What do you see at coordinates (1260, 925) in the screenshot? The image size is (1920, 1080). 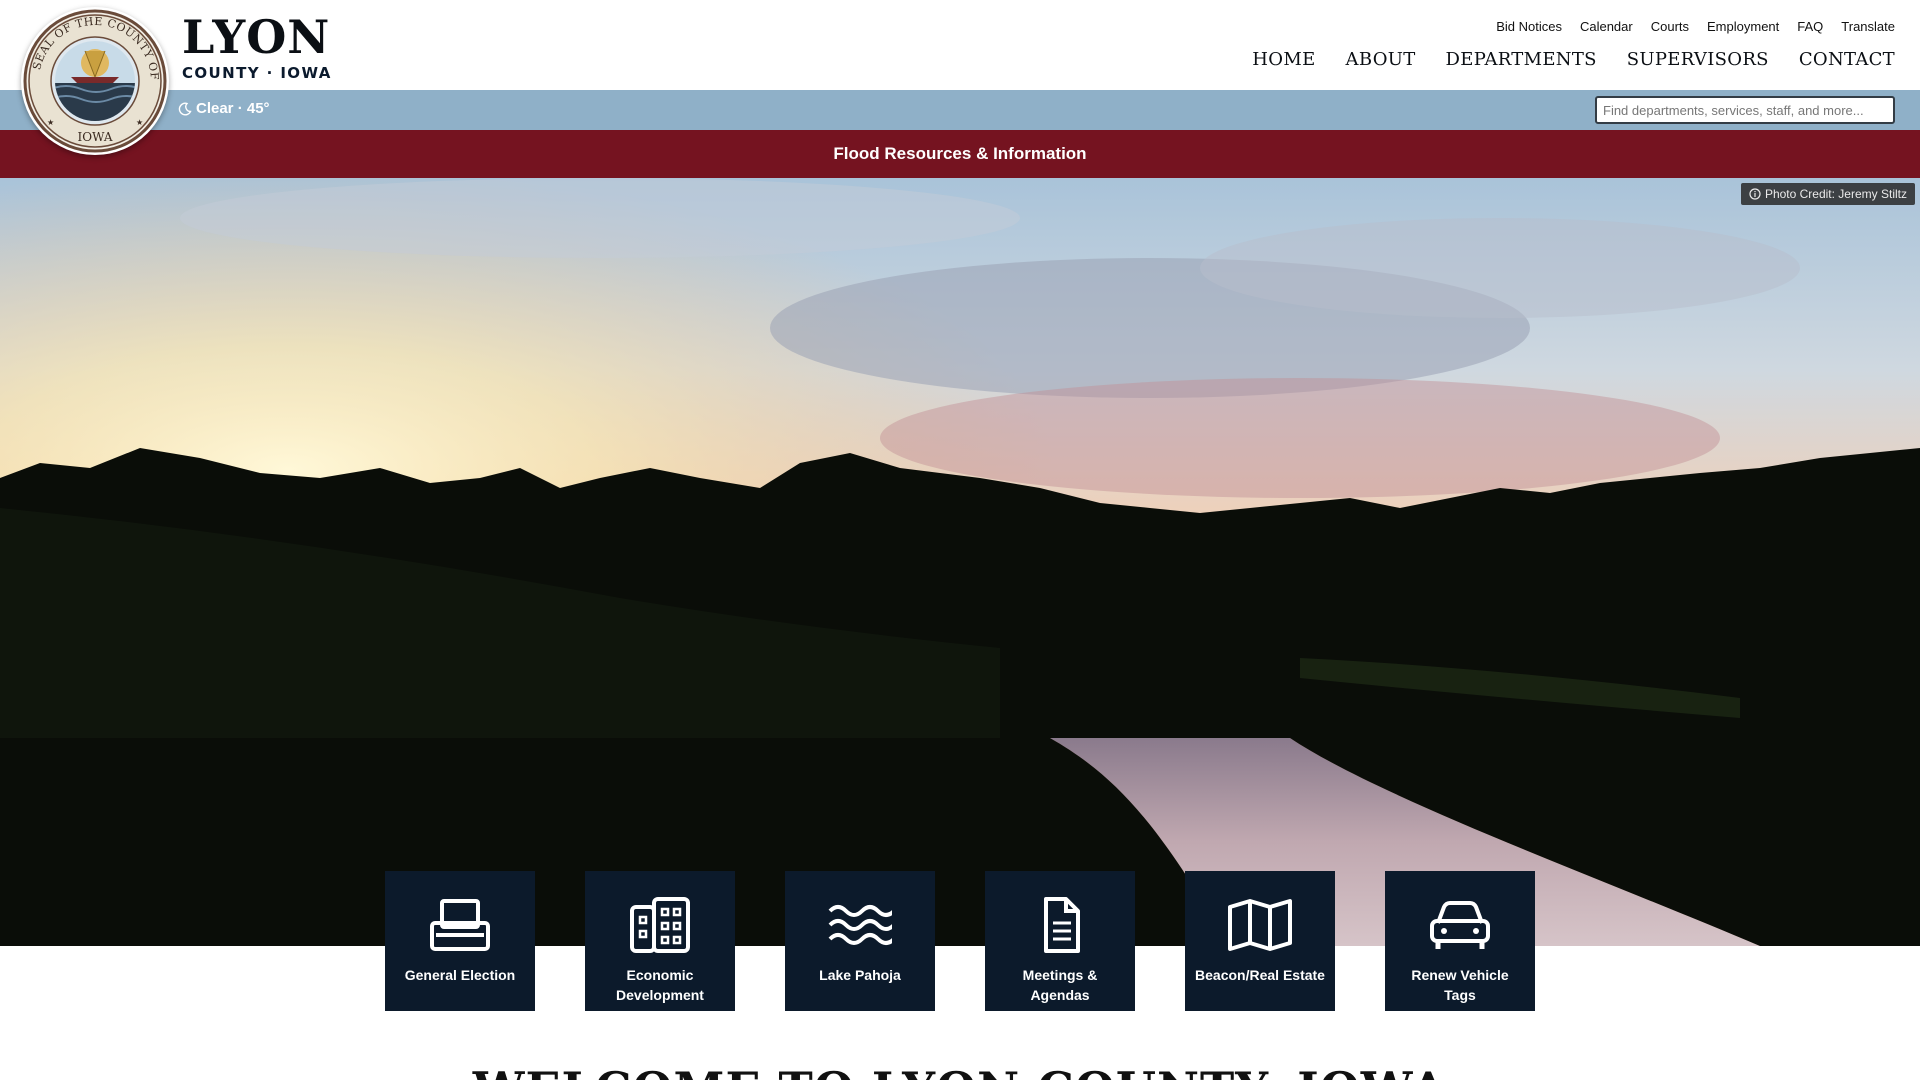 I see `map-icon` at bounding box center [1260, 925].